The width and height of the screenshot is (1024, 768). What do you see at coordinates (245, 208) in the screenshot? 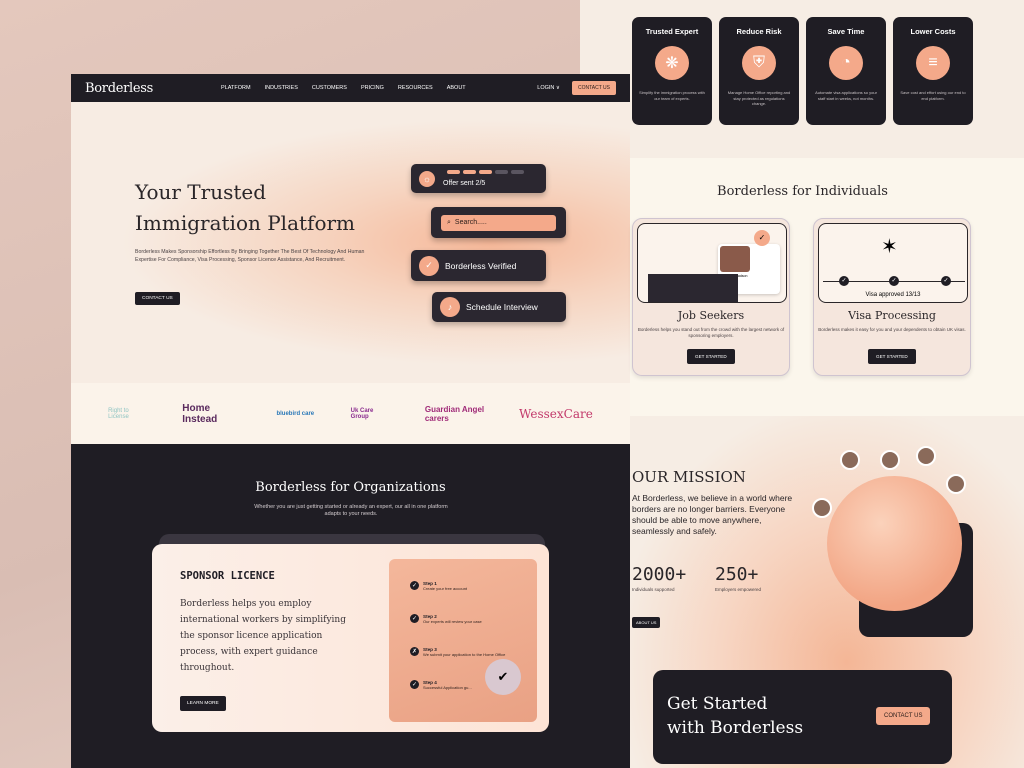
I see `hero-title: Your Trusted Immigration Platform` at bounding box center [245, 208].